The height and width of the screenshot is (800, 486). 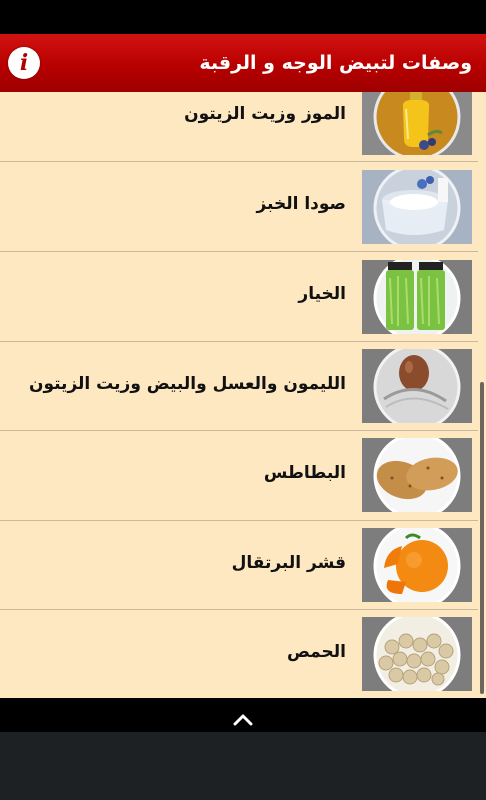 I want to click on potato-icon, so click(x=417, y=475).